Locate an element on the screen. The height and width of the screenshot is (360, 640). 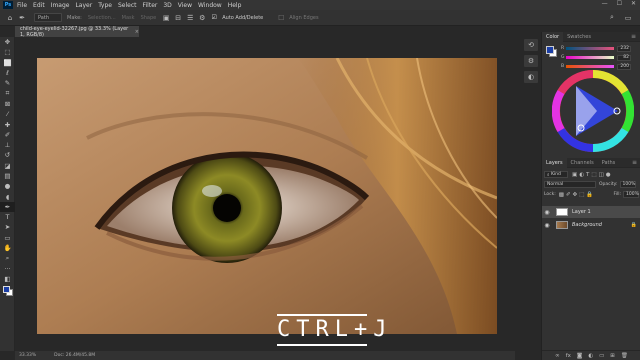
history-brush-tool: ↺ is located at coordinates (7, 155).